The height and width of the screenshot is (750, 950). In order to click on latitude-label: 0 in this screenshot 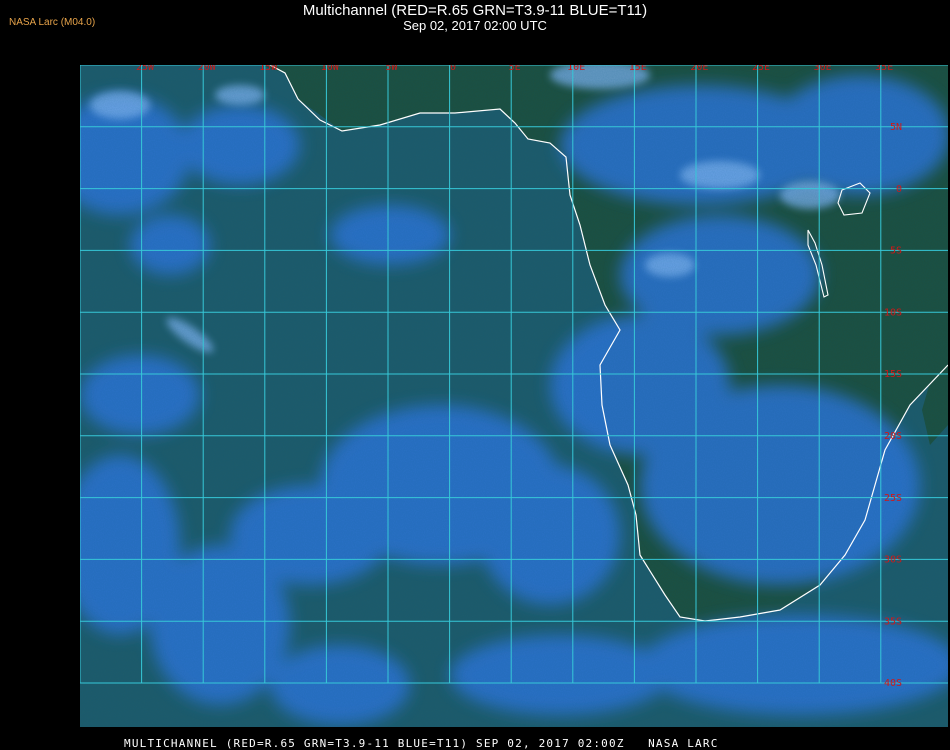, I will do `click(899, 189)`.